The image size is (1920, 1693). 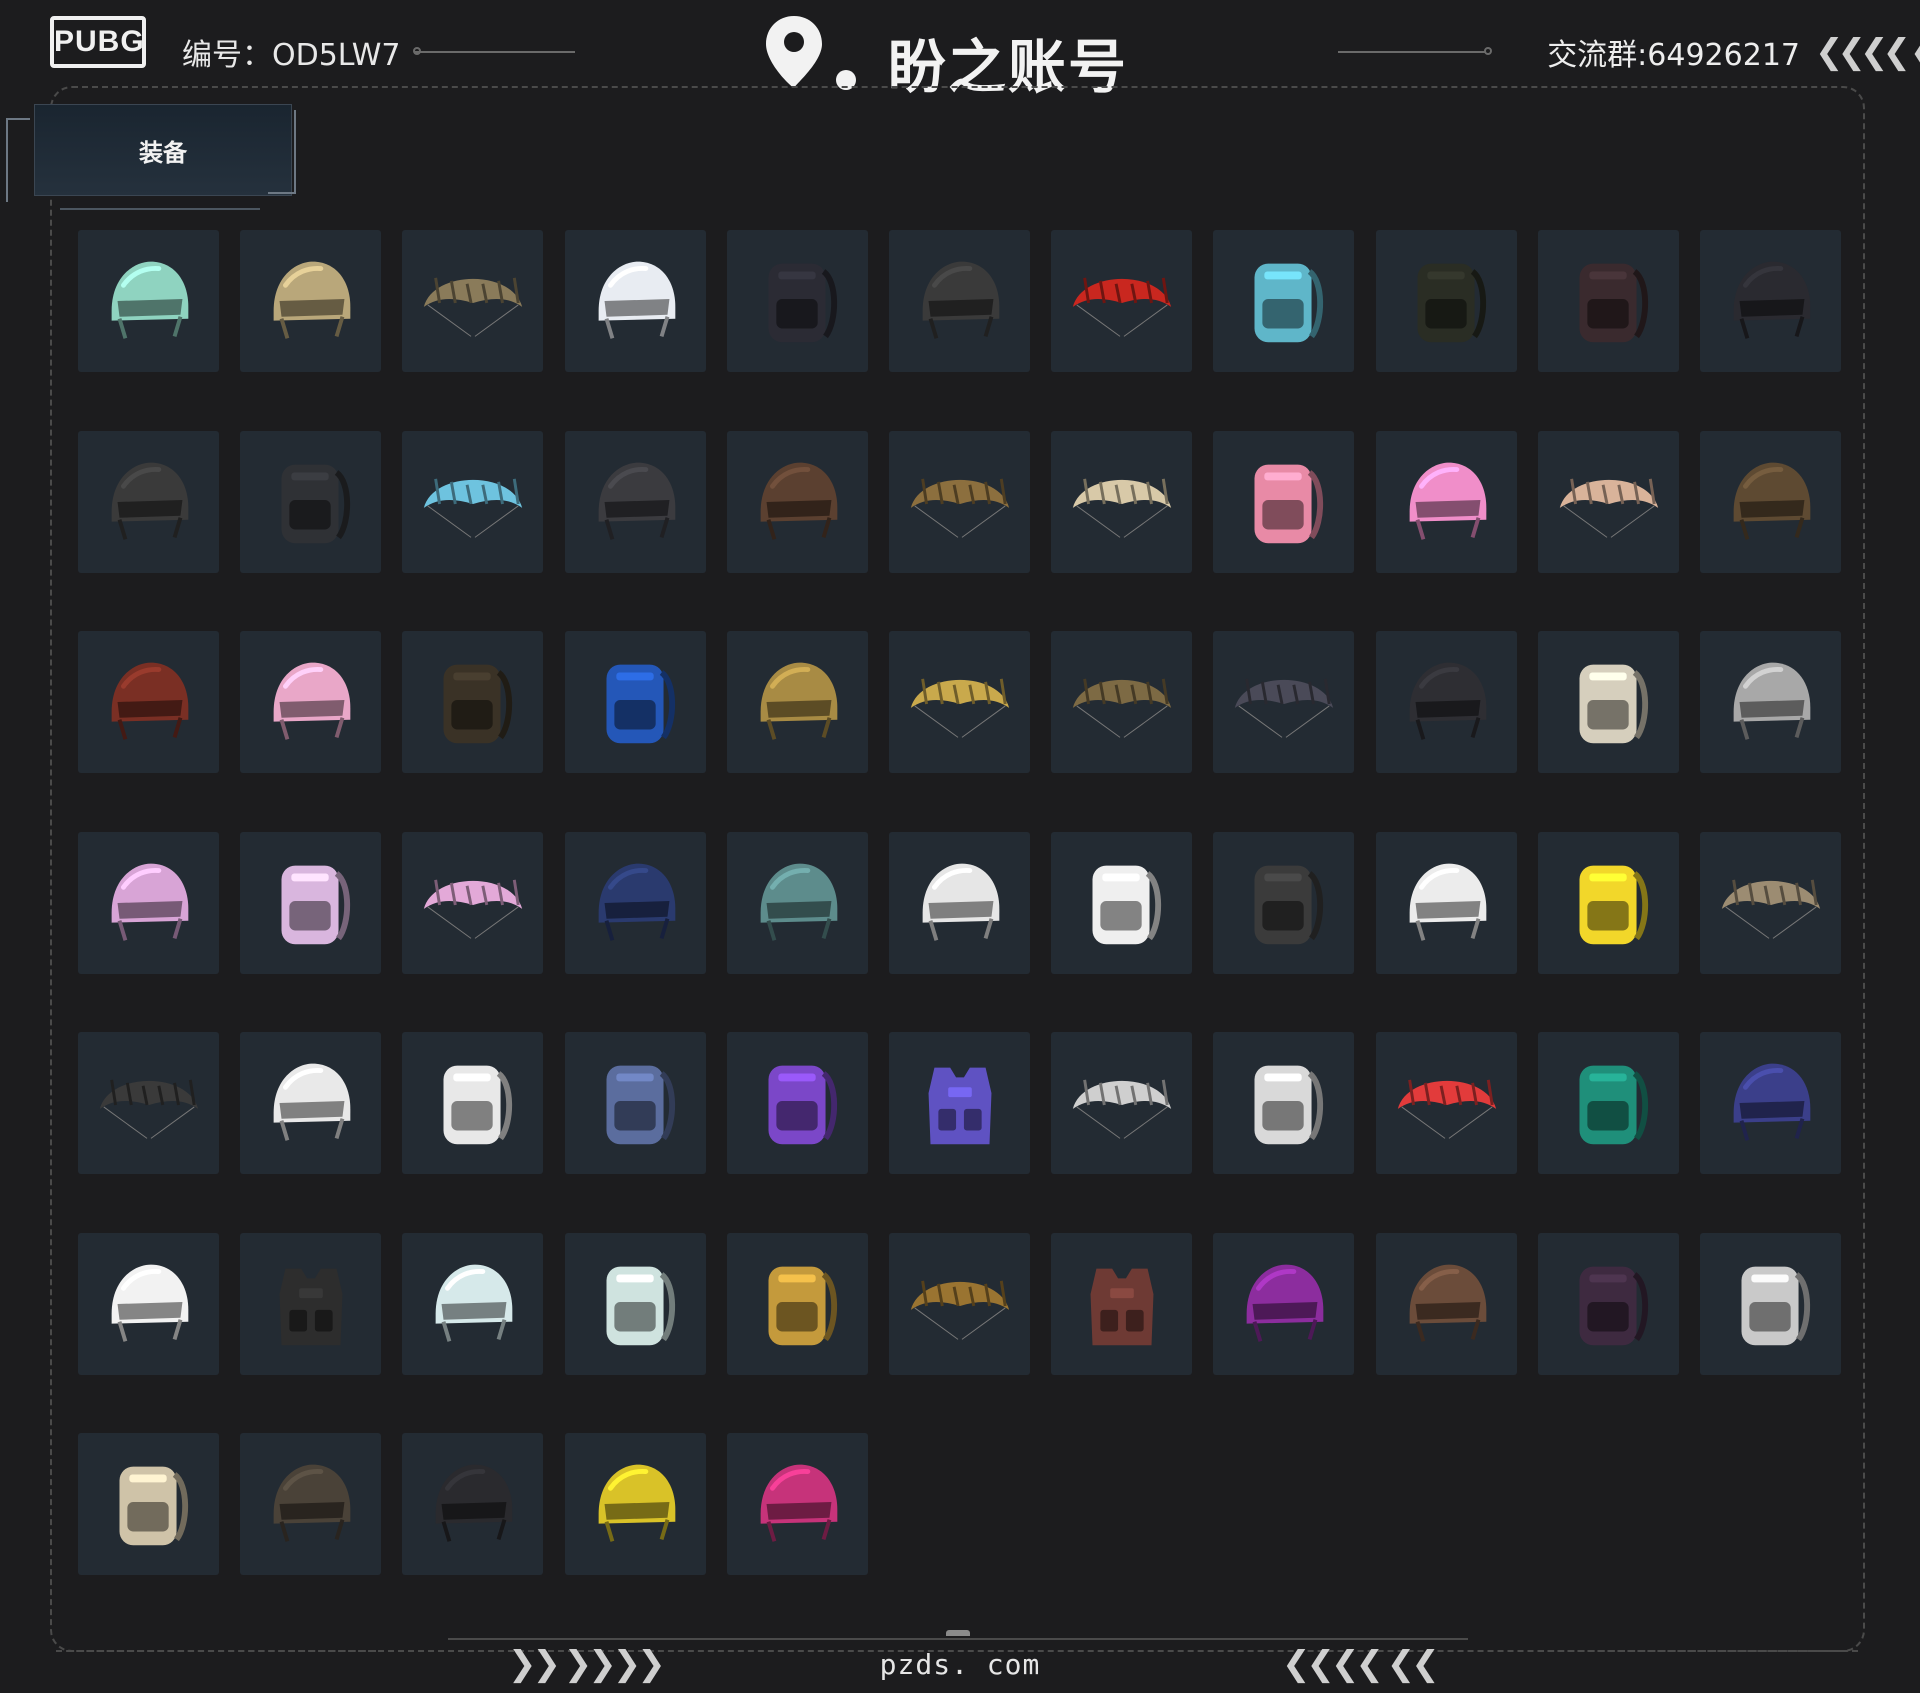 What do you see at coordinates (291, 52) in the screenshot?
I see `account-serial: 编号：OD5LW7` at bounding box center [291, 52].